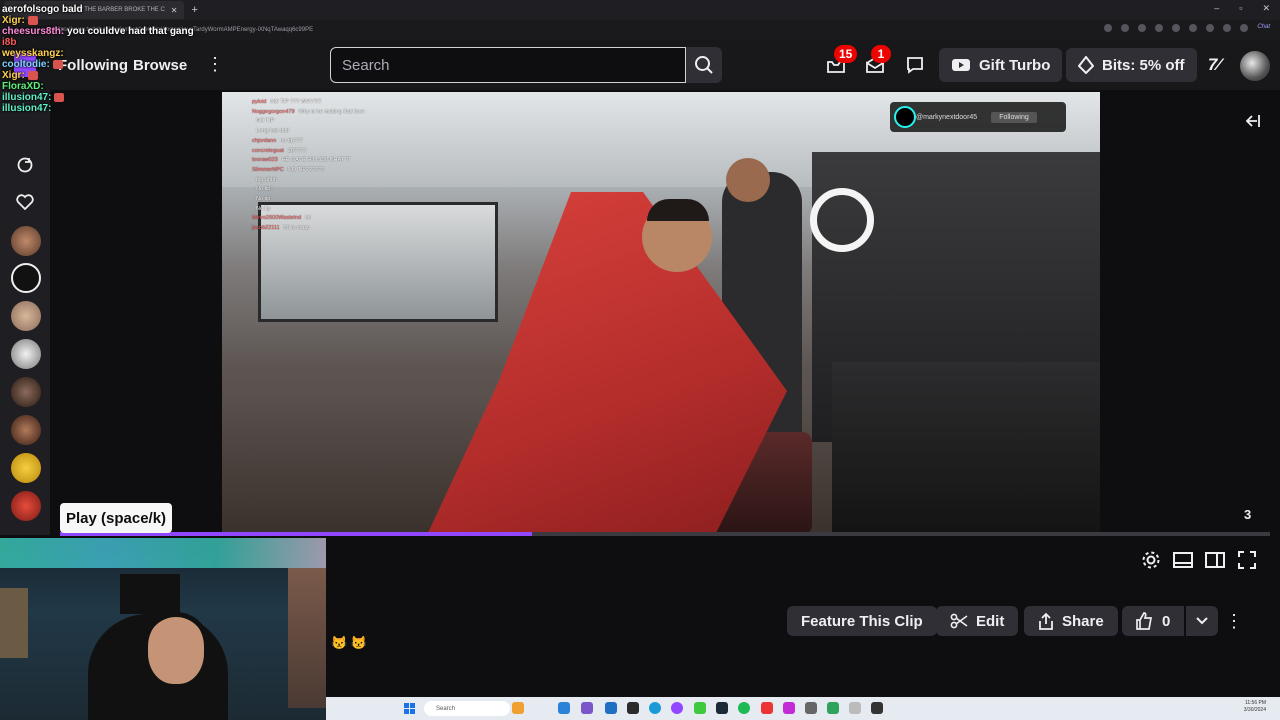 Image resolution: width=1280 pixels, height=720 pixels. What do you see at coordinates (25, 165) in the screenshot?
I see `recommended-refresh-icon` at bounding box center [25, 165].